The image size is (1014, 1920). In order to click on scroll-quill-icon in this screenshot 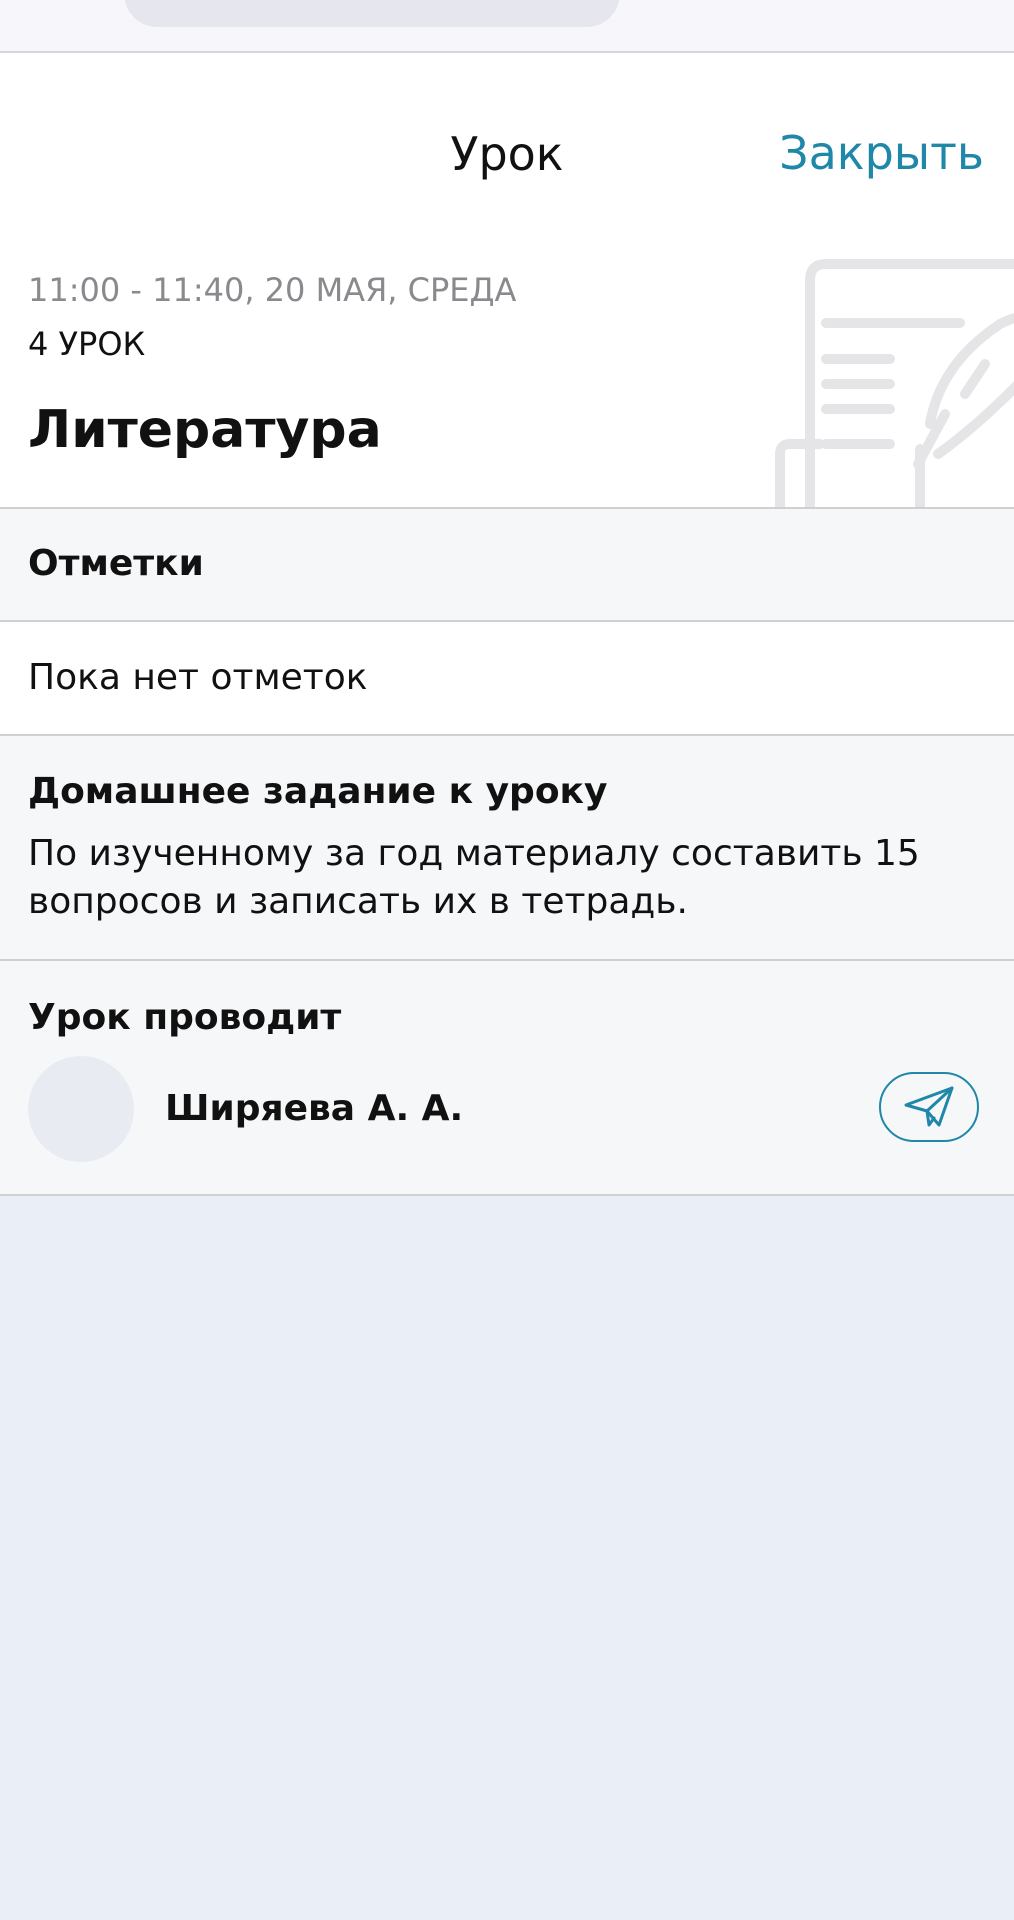, I will do `click(894, 383)`.